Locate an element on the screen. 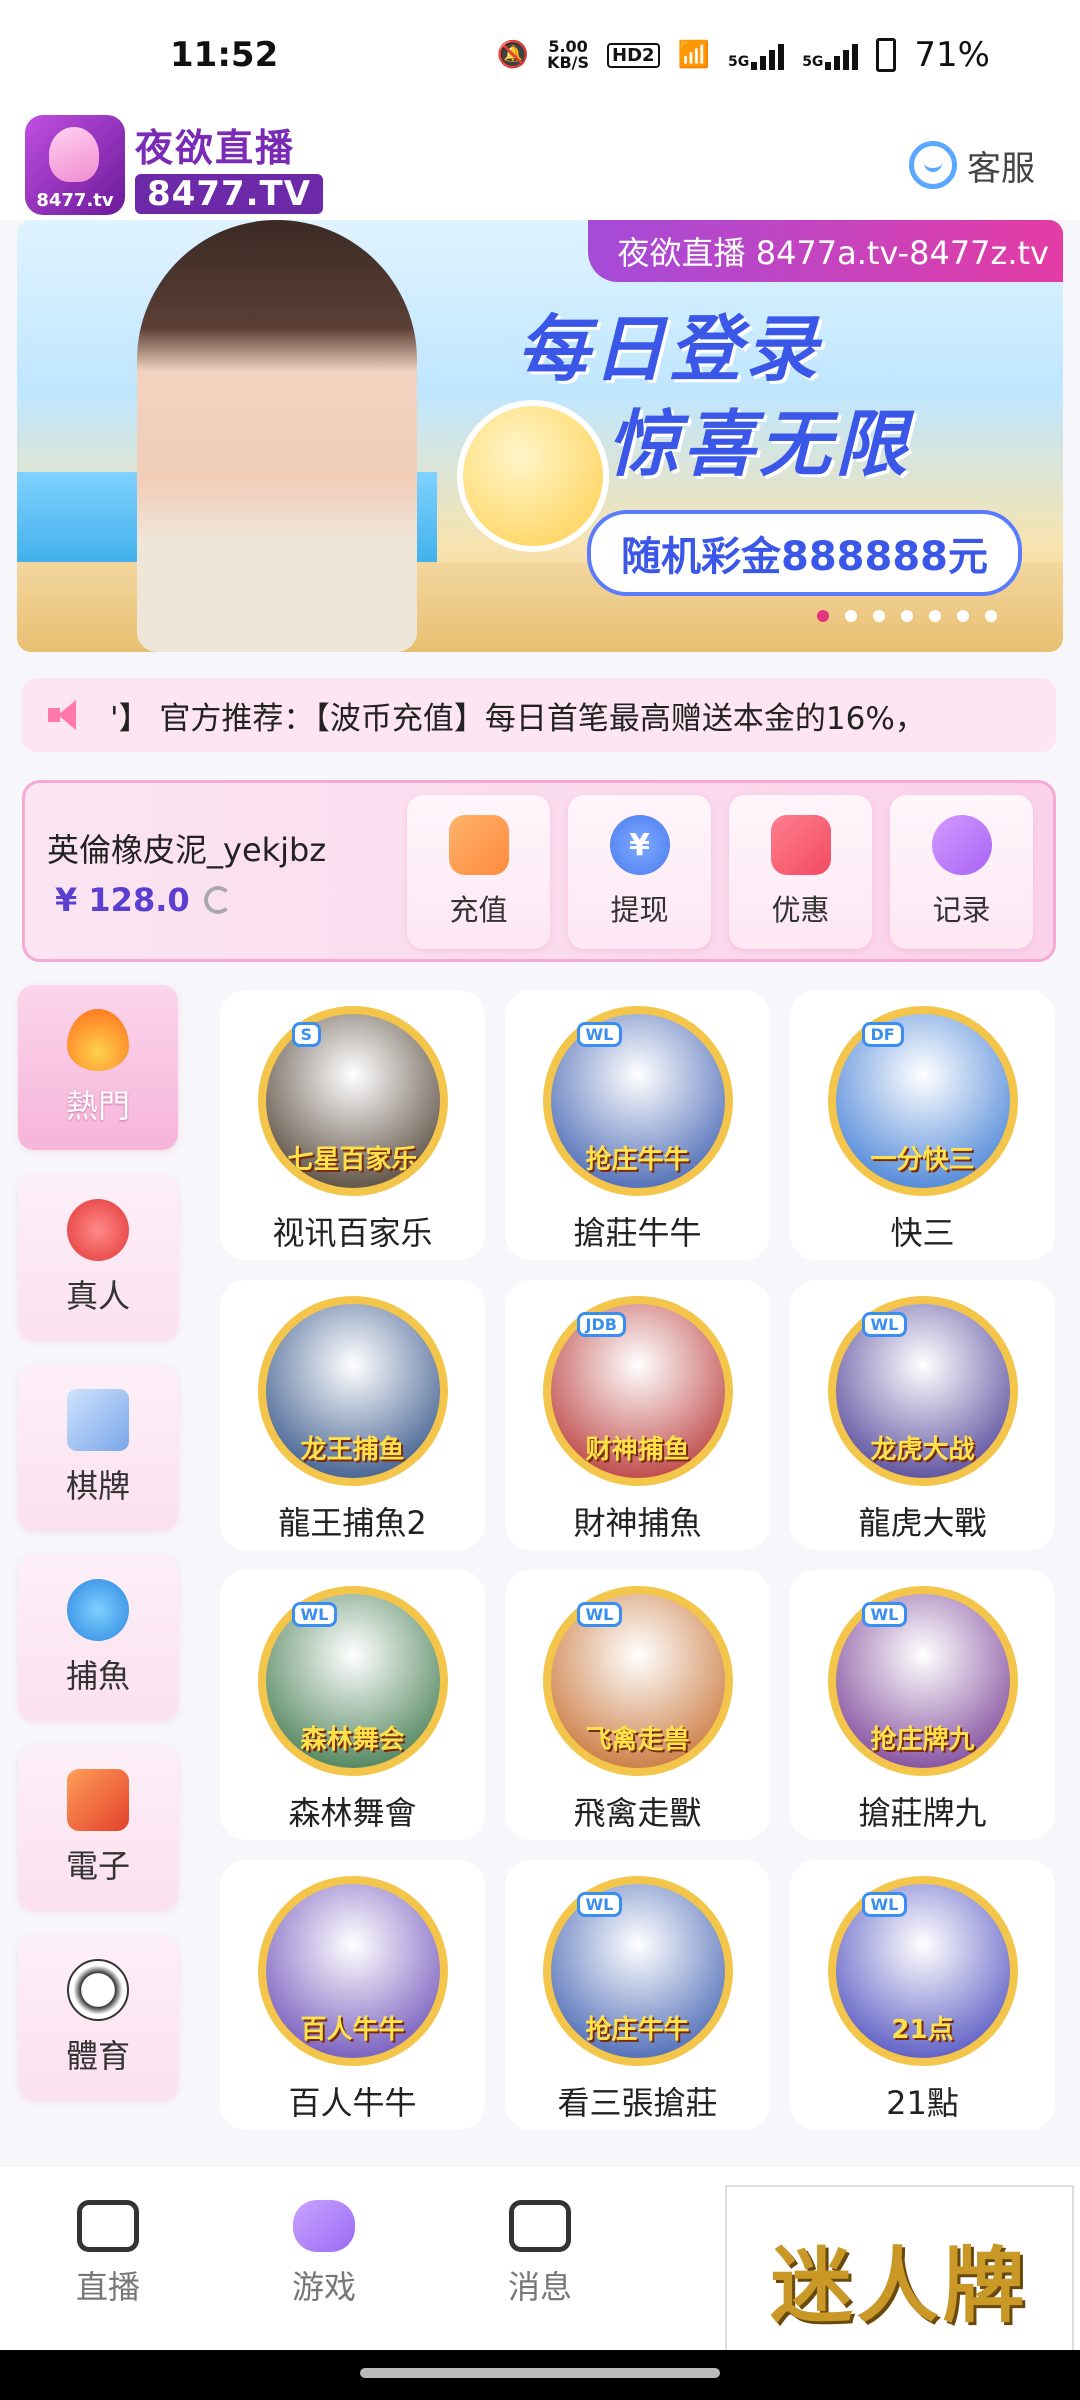 The height and width of the screenshot is (2400, 1080). refresh-icon is located at coordinates (217, 900).